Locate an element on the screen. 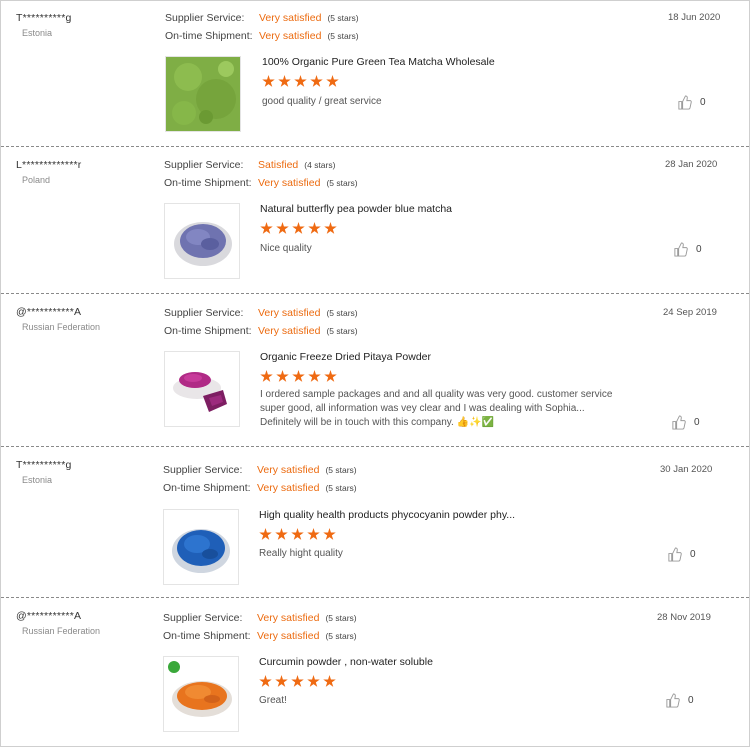  buyer-name: L*************r is located at coordinates (49, 165).